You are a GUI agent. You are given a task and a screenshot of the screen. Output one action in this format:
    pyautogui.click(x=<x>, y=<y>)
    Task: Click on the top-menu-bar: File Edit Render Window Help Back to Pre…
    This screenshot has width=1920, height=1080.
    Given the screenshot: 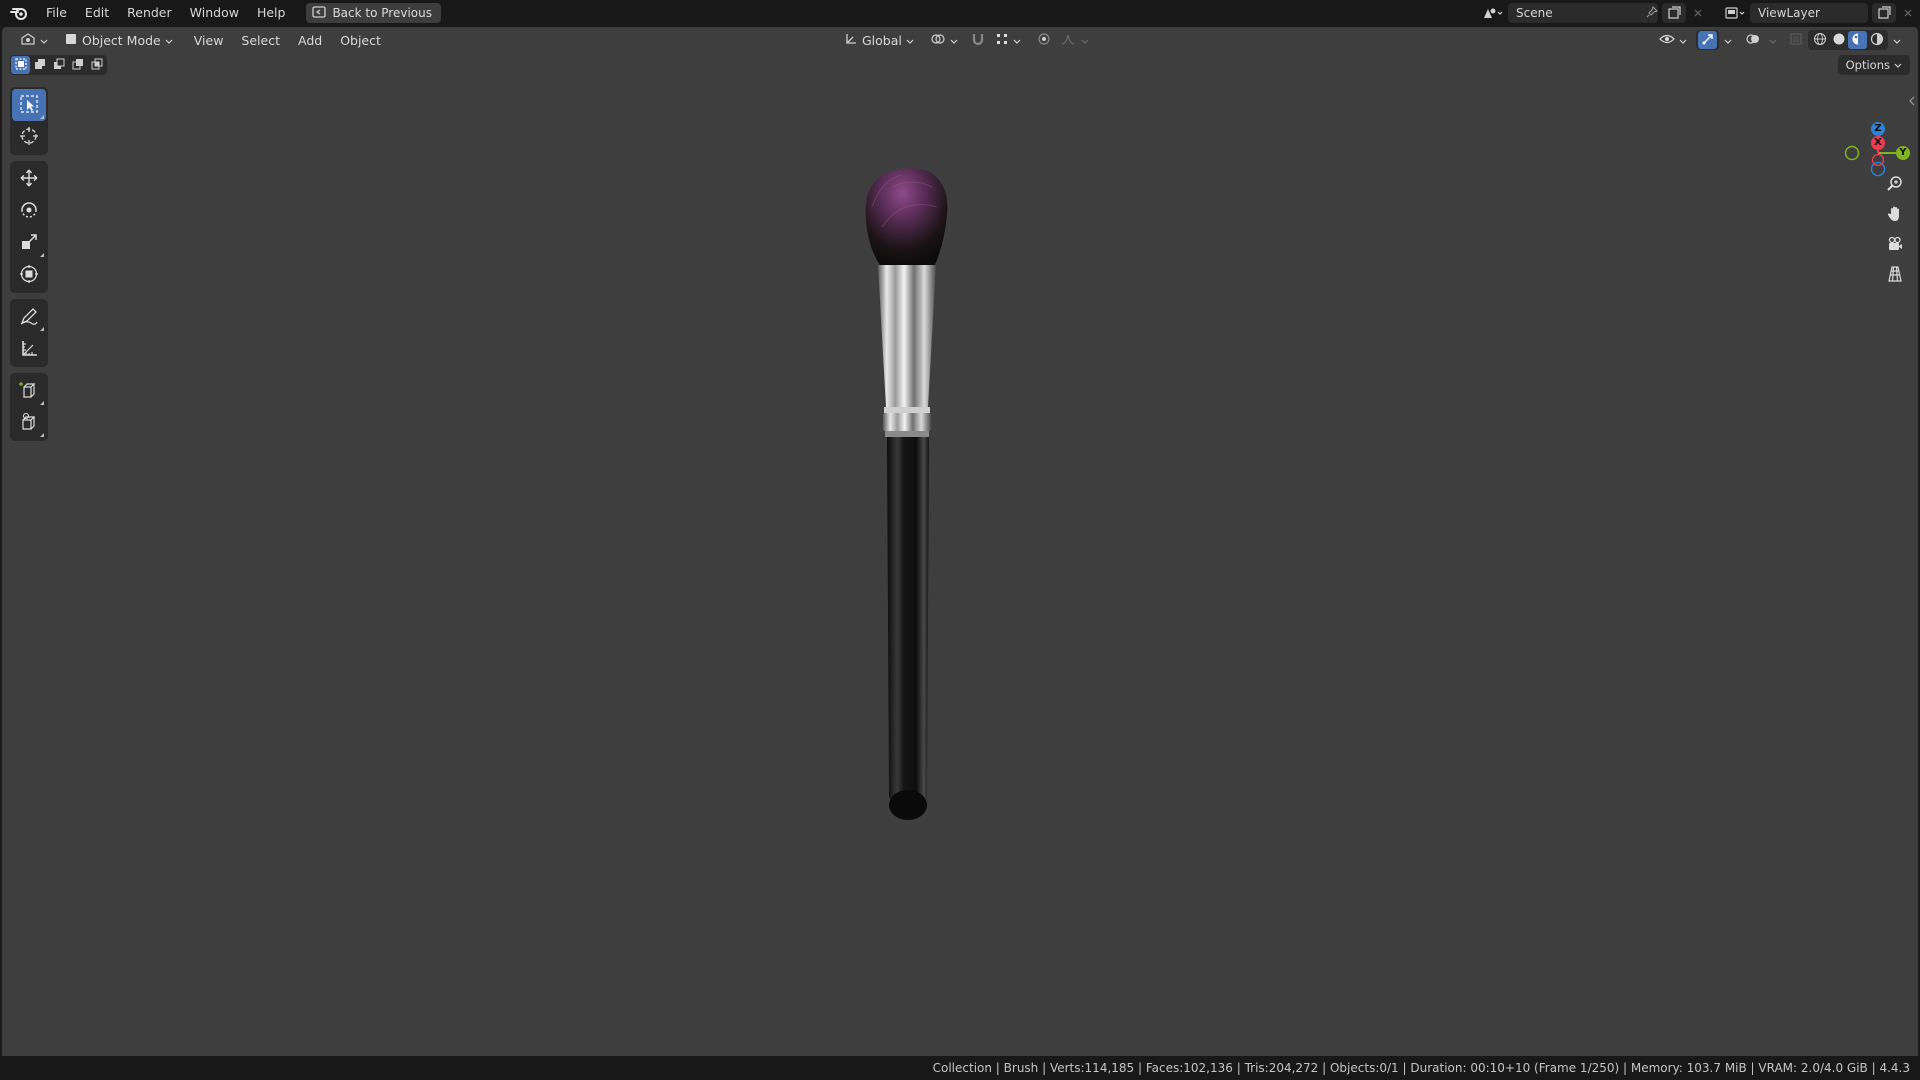 What is the action you would take?
    pyautogui.click(x=960, y=13)
    